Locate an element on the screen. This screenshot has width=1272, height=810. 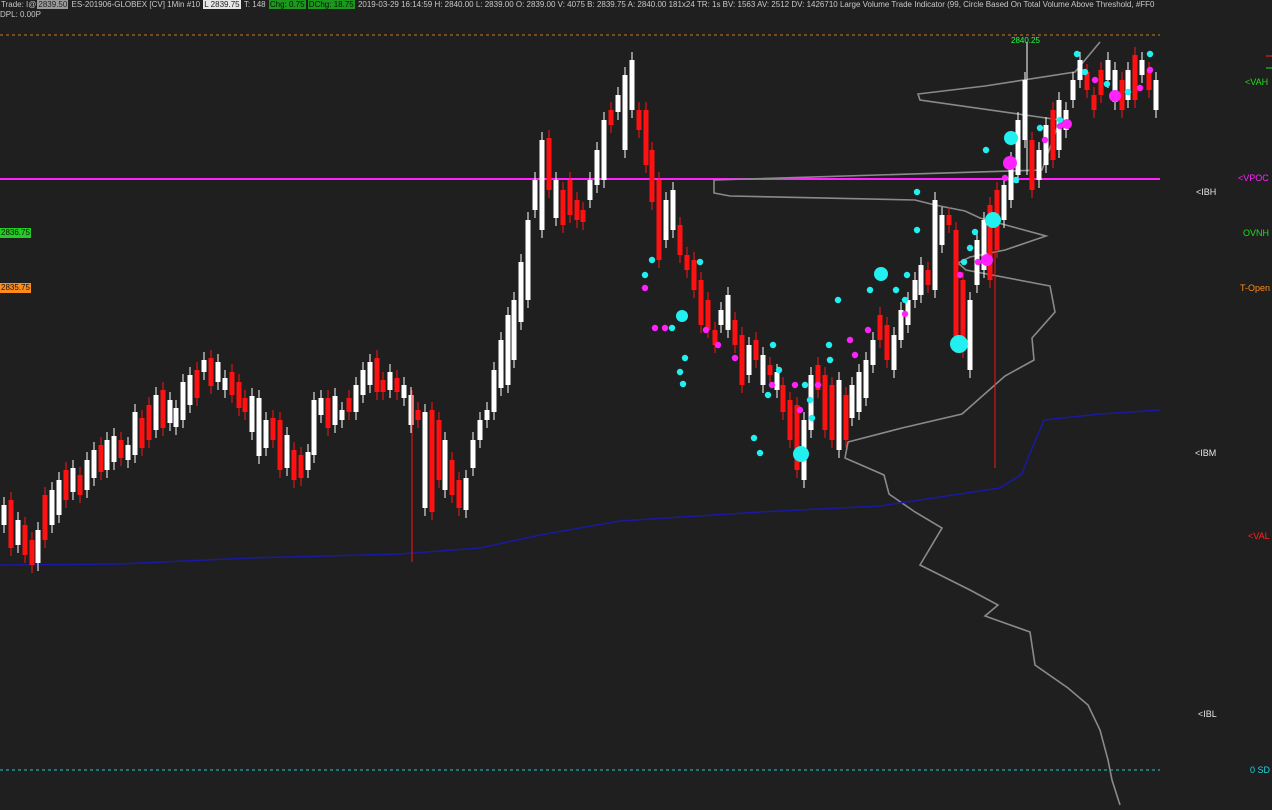
ovnh-label: OVNH is located at coordinates (1256, 233).